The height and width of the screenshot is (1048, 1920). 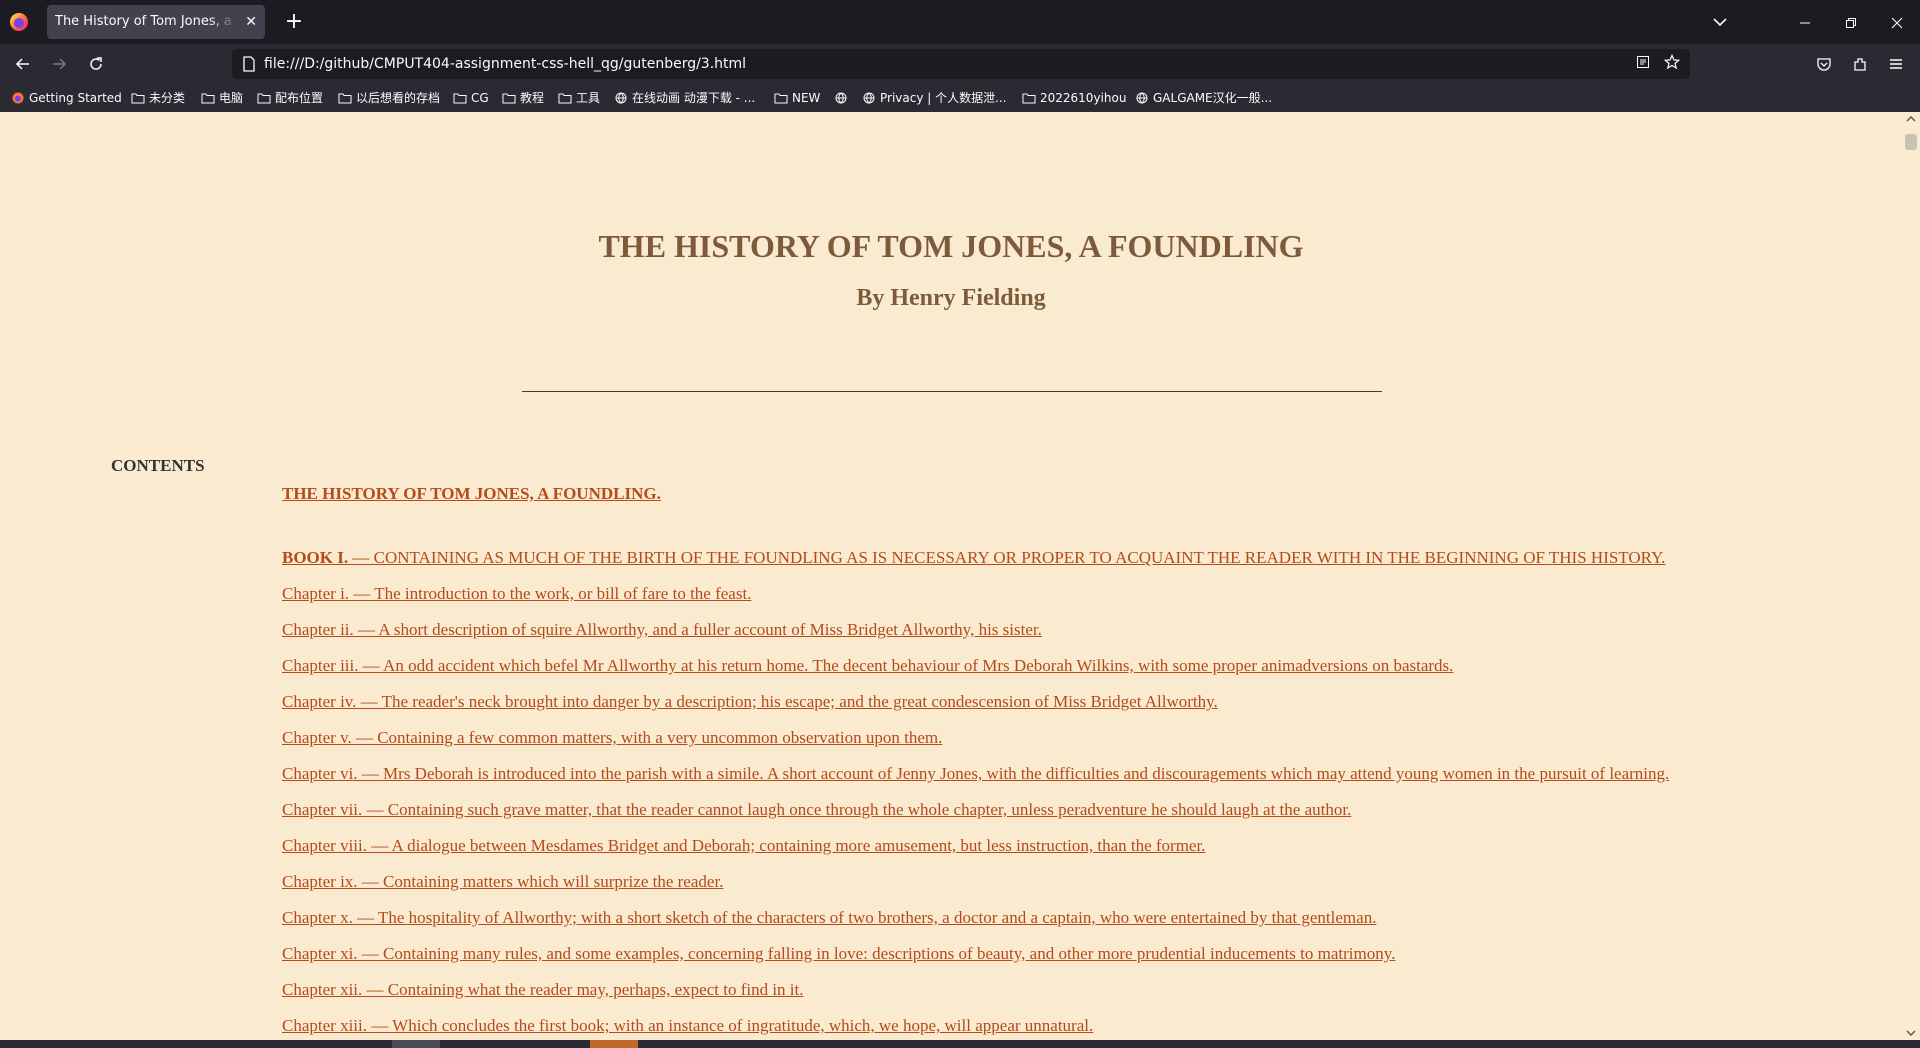 I want to click on menu-button, so click(x=1896, y=64).